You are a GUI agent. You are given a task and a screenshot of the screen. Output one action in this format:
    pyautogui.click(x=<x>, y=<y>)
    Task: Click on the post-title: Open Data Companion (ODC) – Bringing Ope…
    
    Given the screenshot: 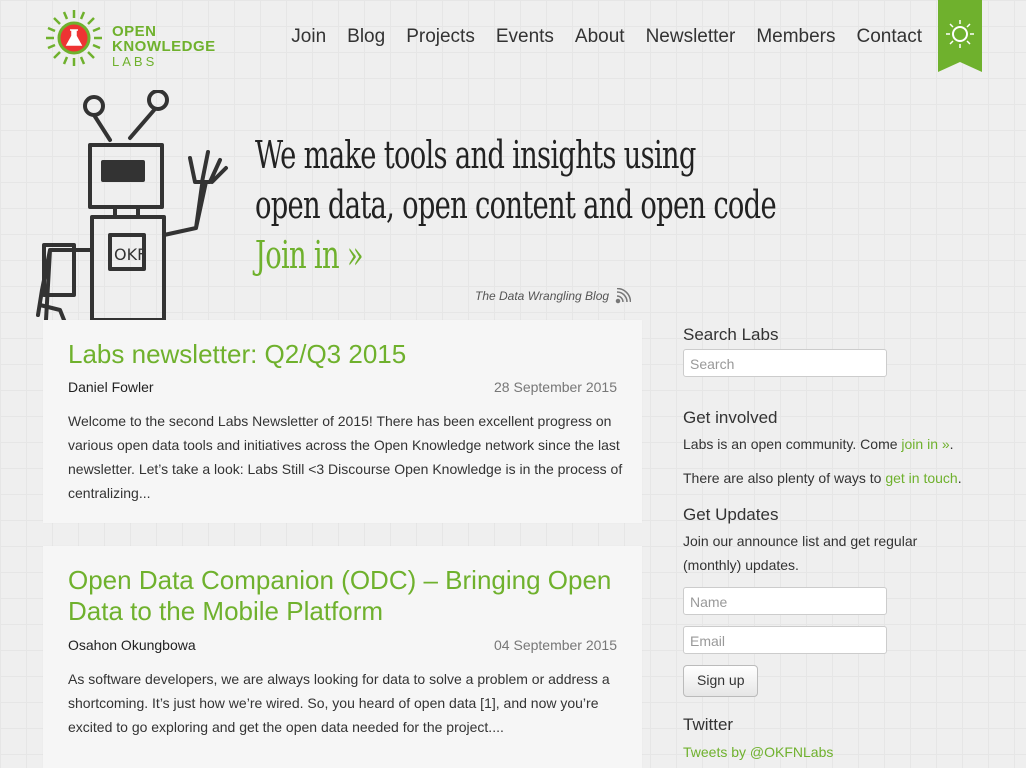 What is the action you would take?
    pyautogui.click(x=348, y=596)
    